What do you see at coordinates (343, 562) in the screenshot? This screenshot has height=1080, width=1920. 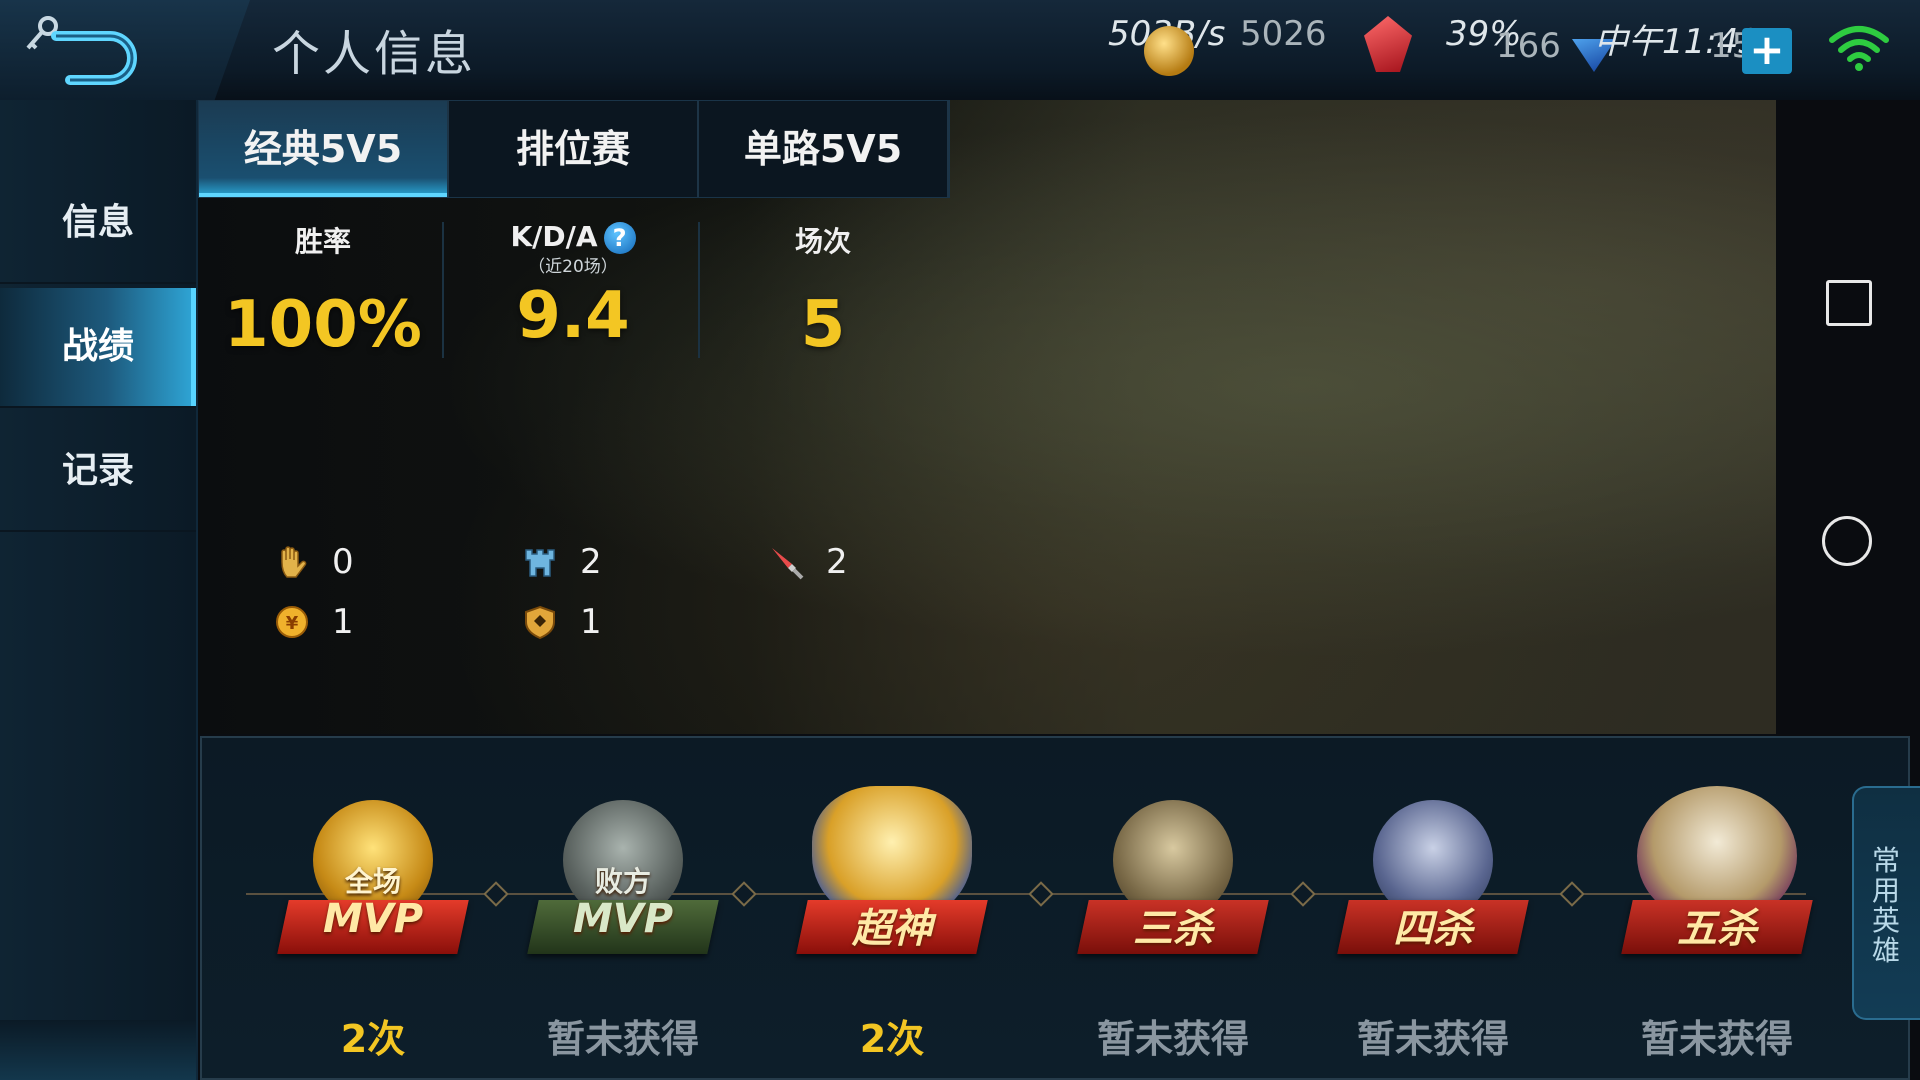 I see `small-stat-value: 0` at bounding box center [343, 562].